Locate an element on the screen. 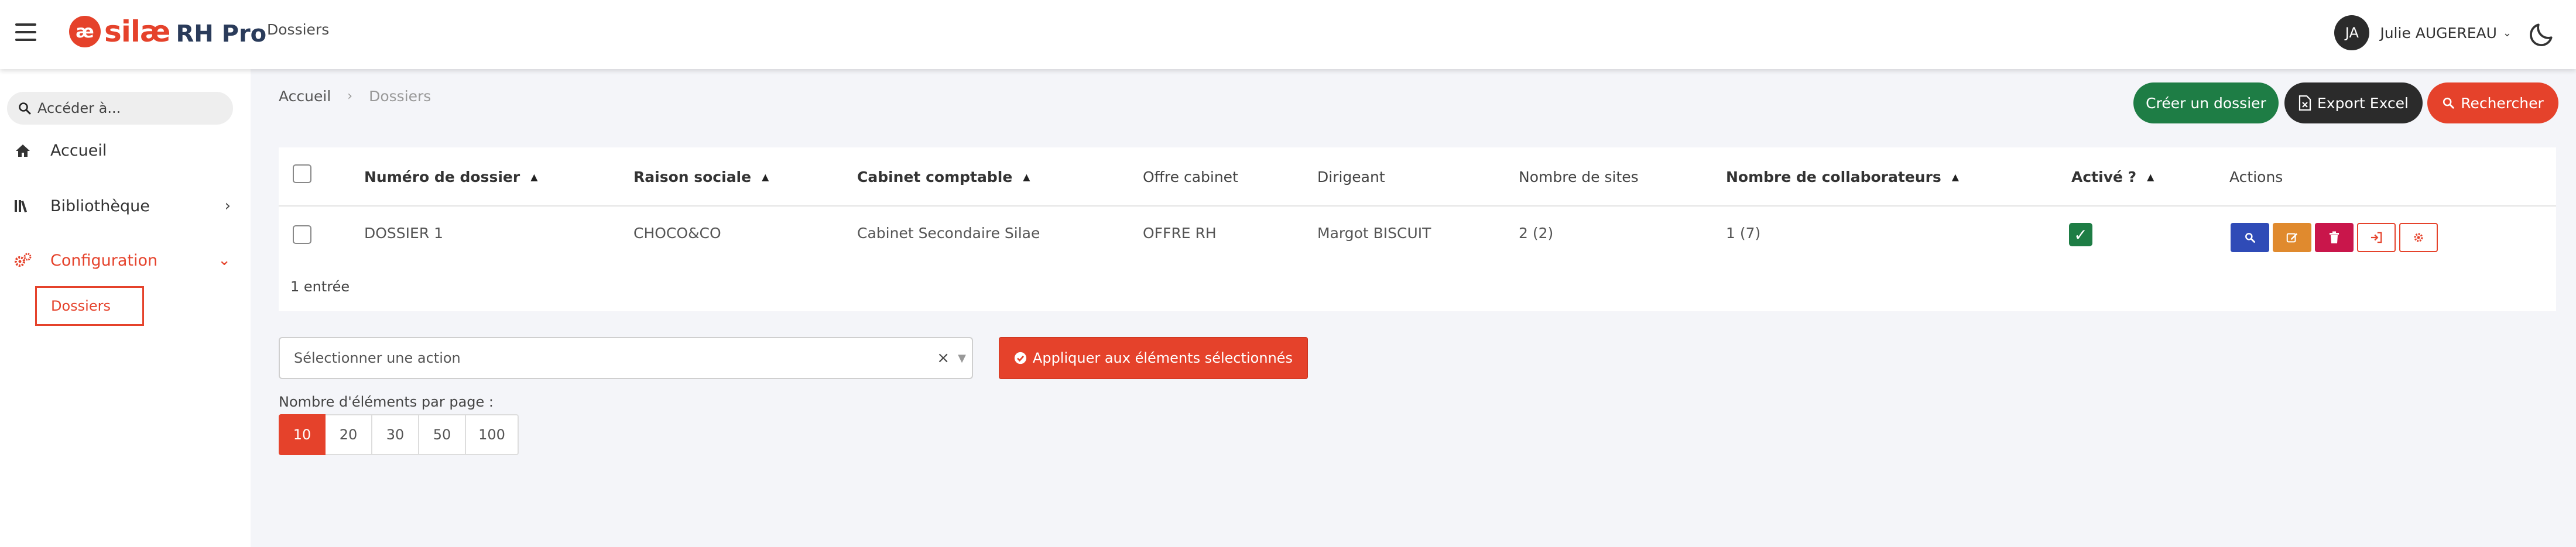 The image size is (2576, 547). per-page-option-10: 10 is located at coordinates (302, 435).